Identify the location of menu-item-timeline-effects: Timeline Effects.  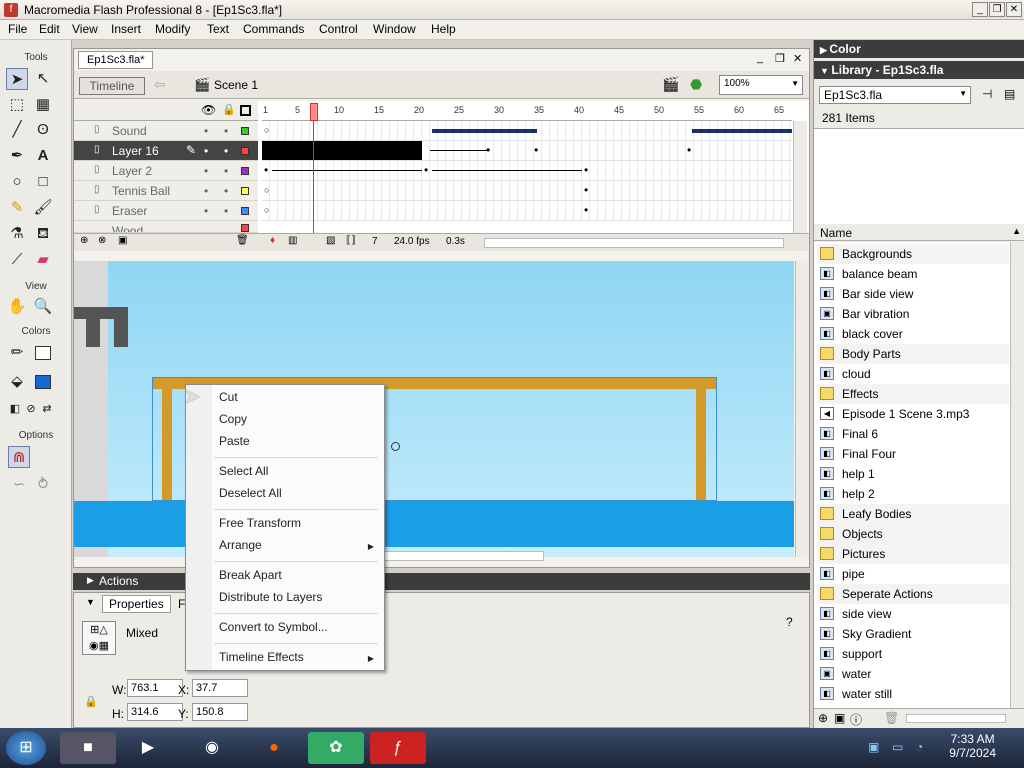
(261, 657).